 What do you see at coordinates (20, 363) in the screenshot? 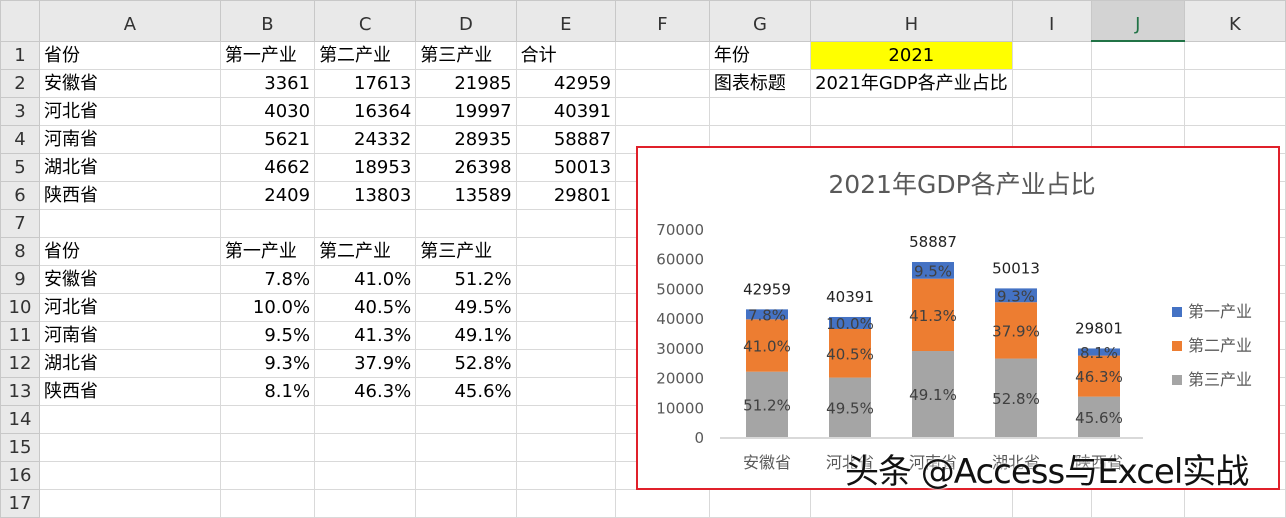
I see `row-header: 12` at bounding box center [20, 363].